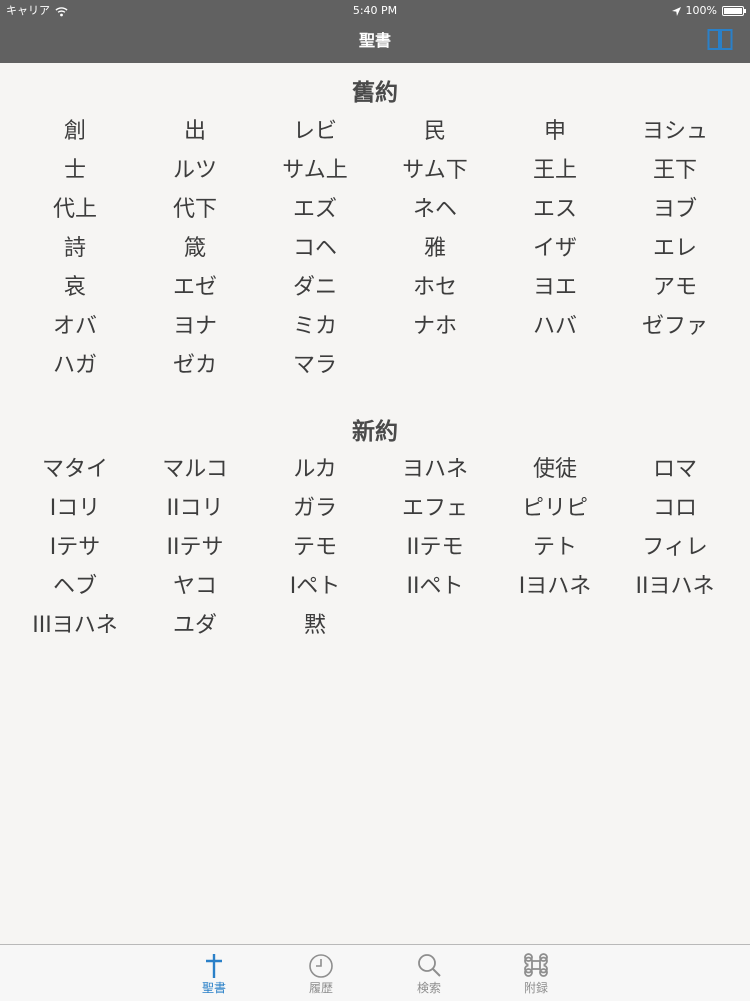  What do you see at coordinates (675, 287) in the screenshot?
I see `book-old-testament-item: アモ` at bounding box center [675, 287].